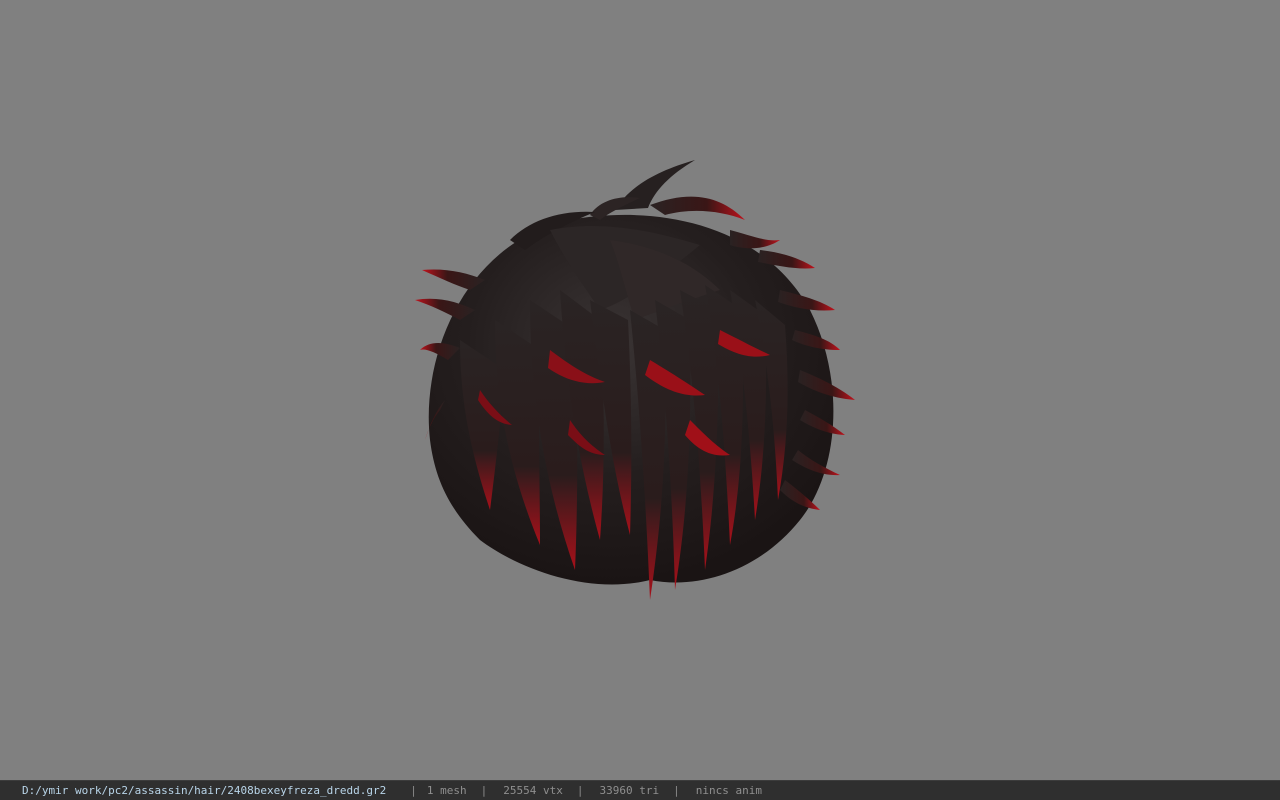 This screenshot has width=1280, height=800. What do you see at coordinates (629, 790) in the screenshot?
I see `triangle-count: 33960 tri` at bounding box center [629, 790].